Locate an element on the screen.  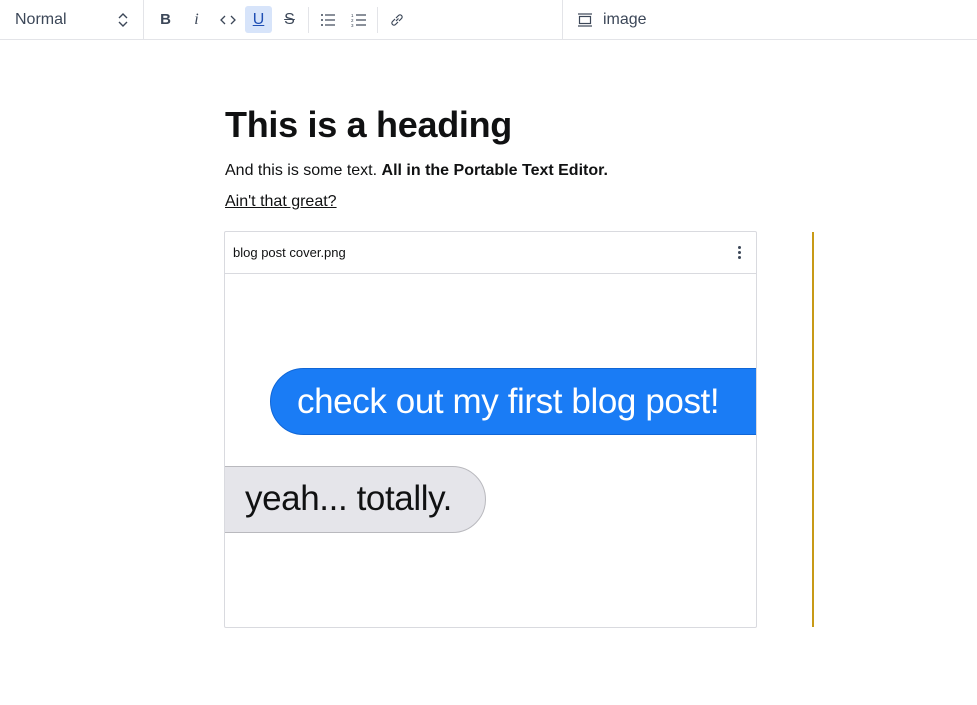
strikethrough-icon: S is located at coordinates (289, 19).